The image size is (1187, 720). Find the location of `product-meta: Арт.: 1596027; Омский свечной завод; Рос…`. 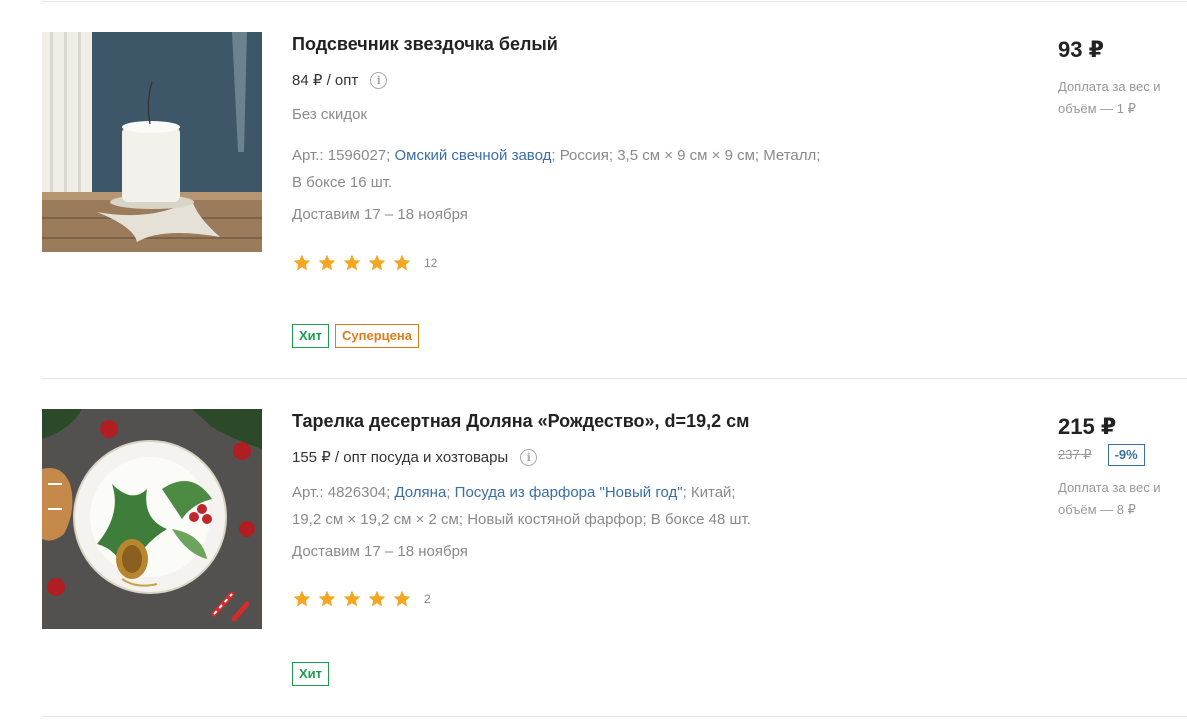

product-meta: Арт.: 1596027; Омский свечной завод; Рос… is located at coordinates (622, 169).